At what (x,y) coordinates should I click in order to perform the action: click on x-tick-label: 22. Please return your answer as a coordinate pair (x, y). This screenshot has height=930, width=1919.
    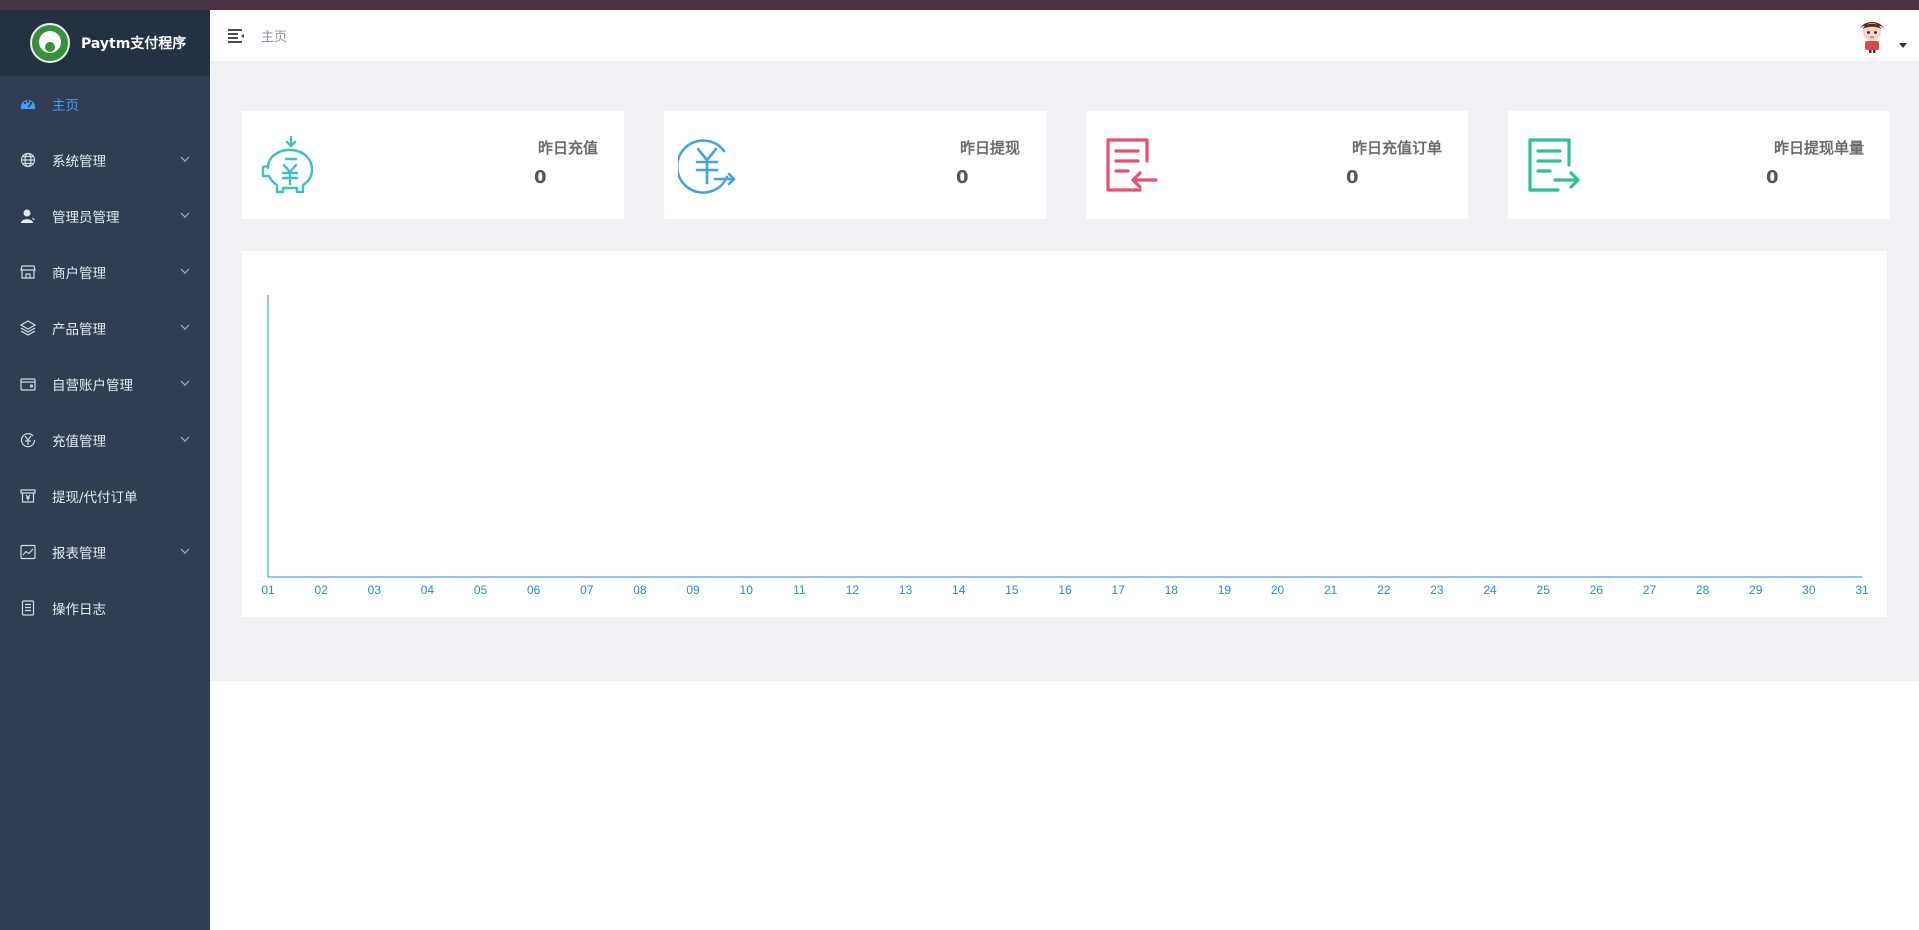
    Looking at the image, I should click on (1384, 590).